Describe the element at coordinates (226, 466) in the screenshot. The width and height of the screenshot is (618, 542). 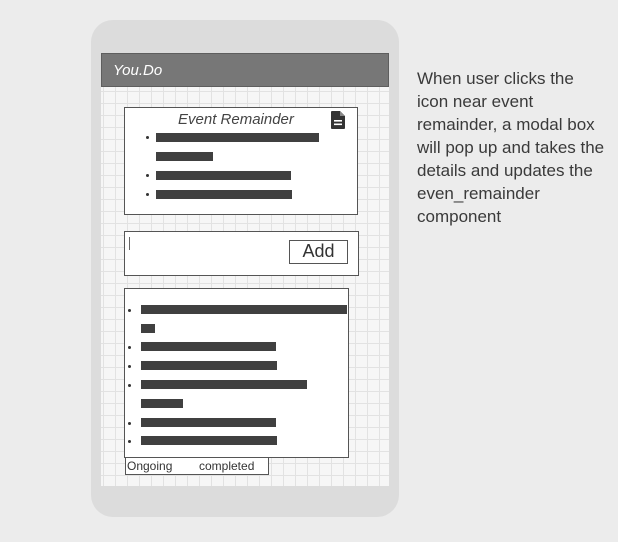
I see `tab-completed: completed` at that location.